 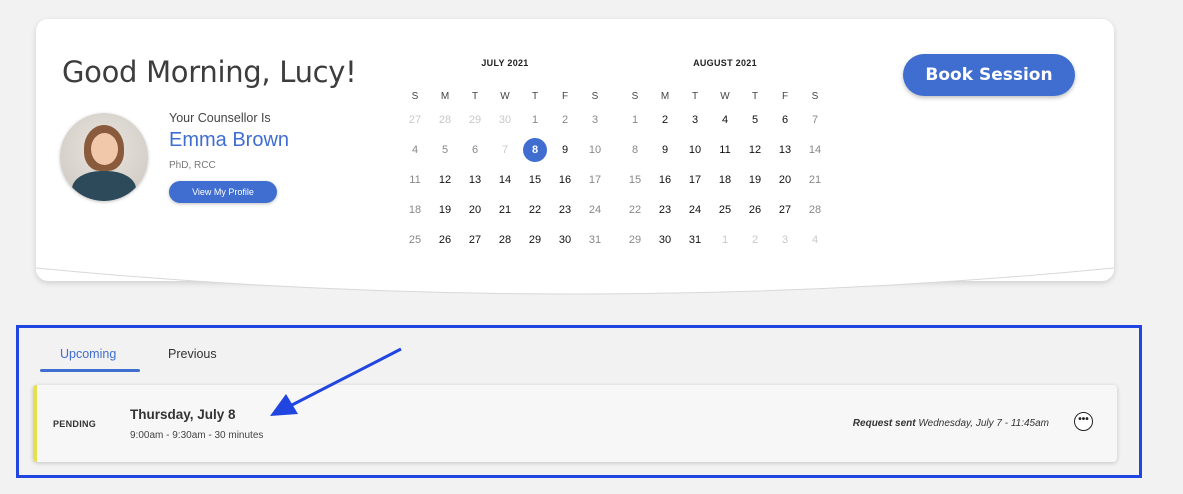 I want to click on calendar-weekday: S, so click(x=815, y=96).